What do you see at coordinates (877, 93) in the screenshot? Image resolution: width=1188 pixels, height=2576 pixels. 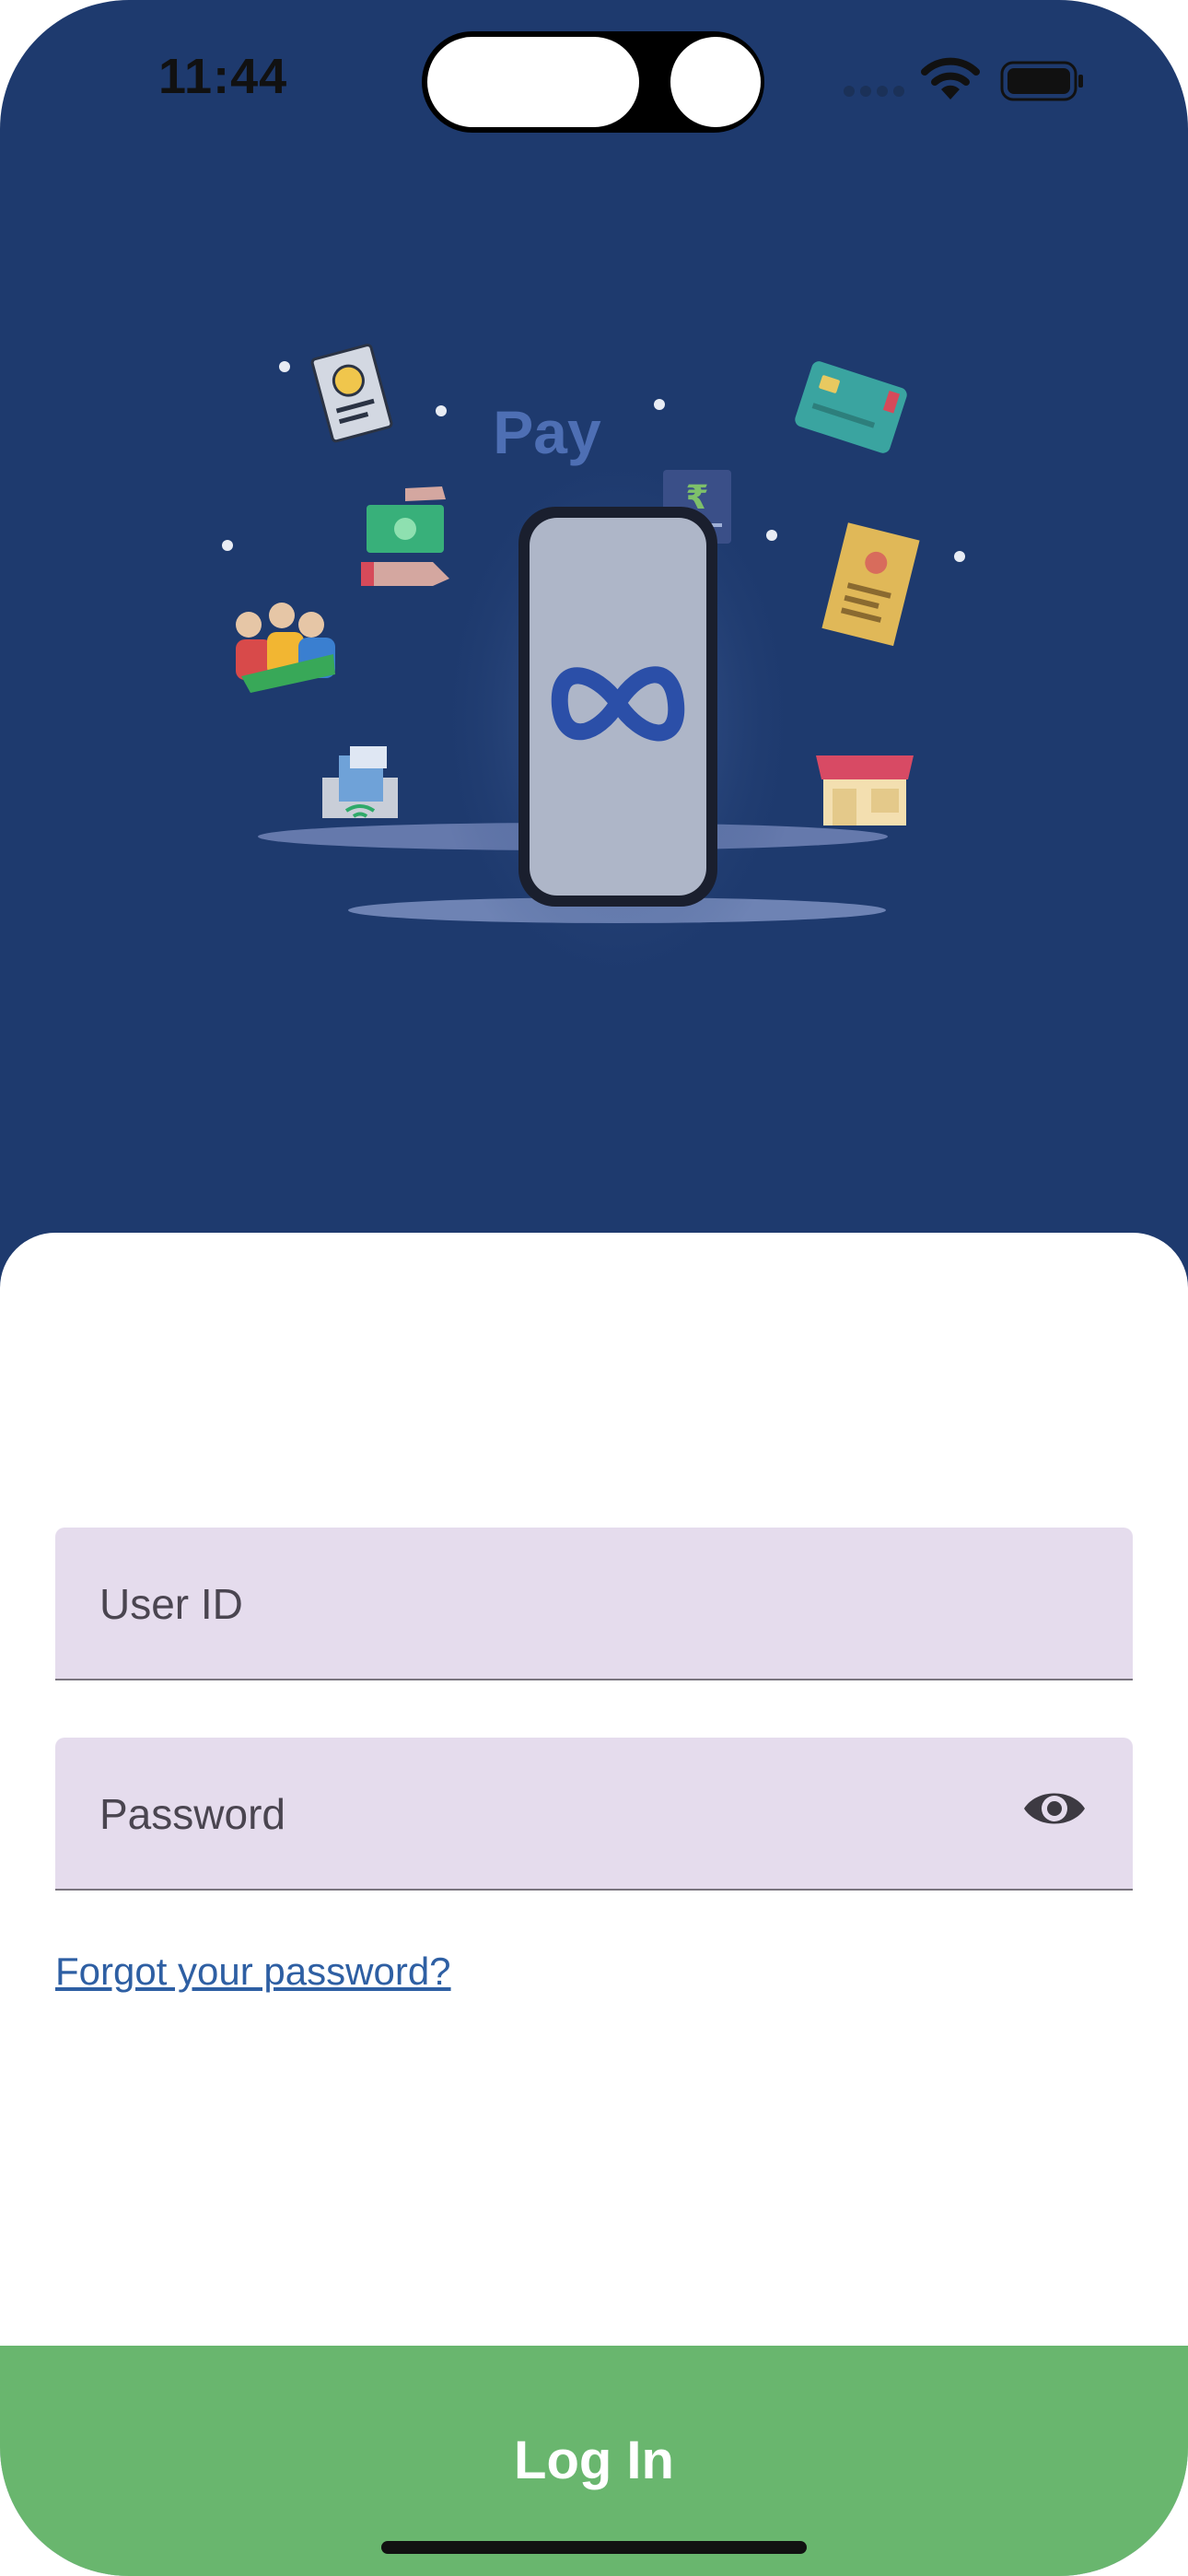 I see `cellular-dots-icon` at bounding box center [877, 93].